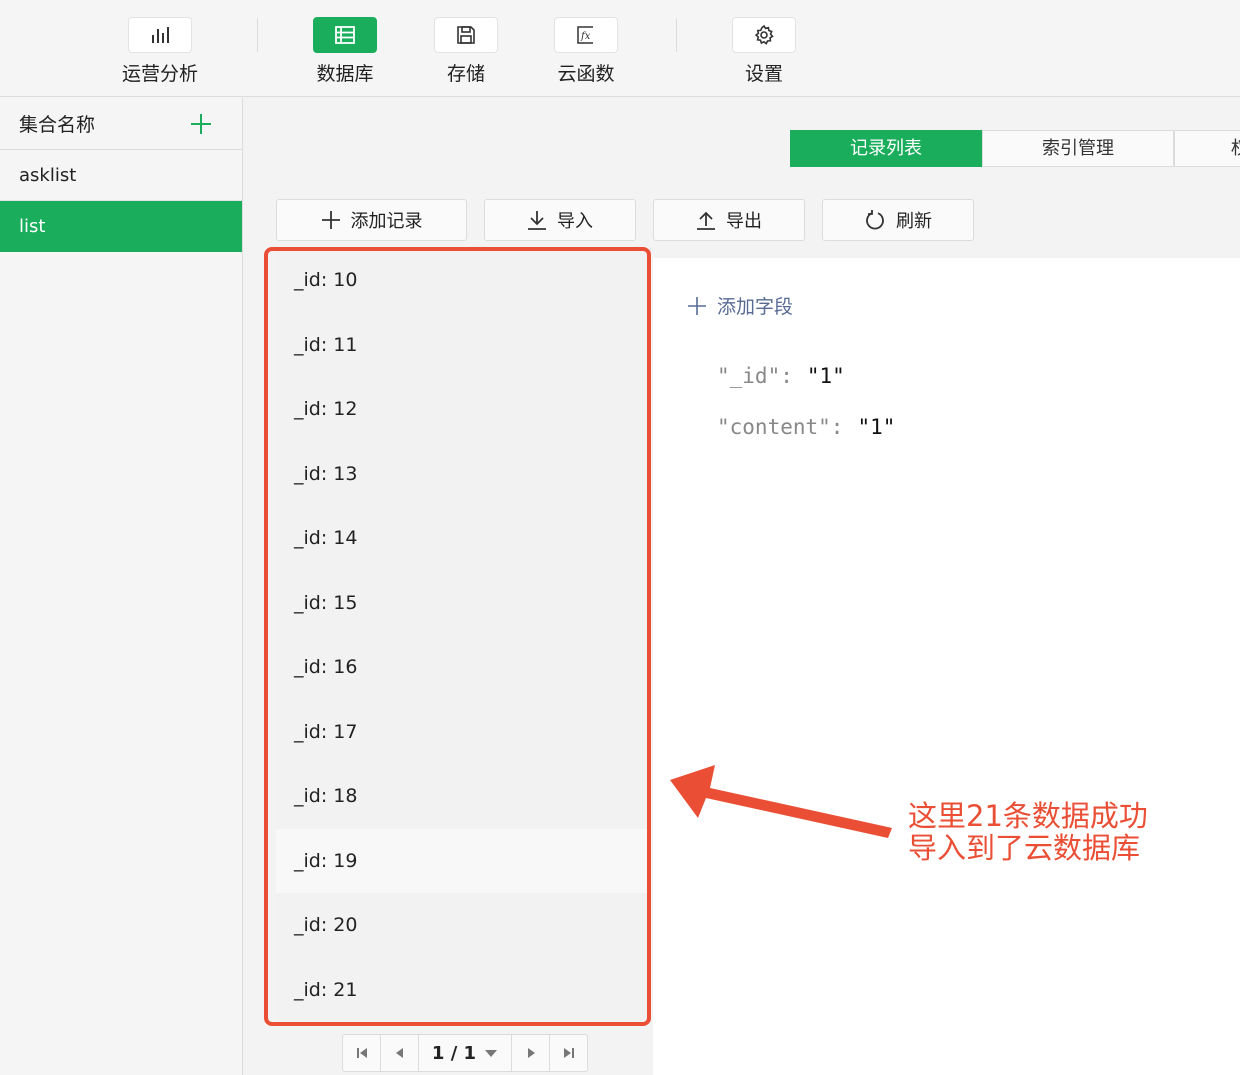  I want to click on annotation-arrow-icon, so click(781, 801).